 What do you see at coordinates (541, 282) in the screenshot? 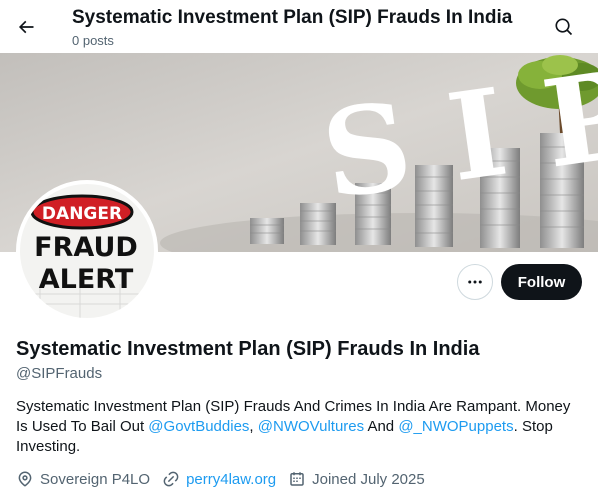
I see `follow-button: Follow` at bounding box center [541, 282].